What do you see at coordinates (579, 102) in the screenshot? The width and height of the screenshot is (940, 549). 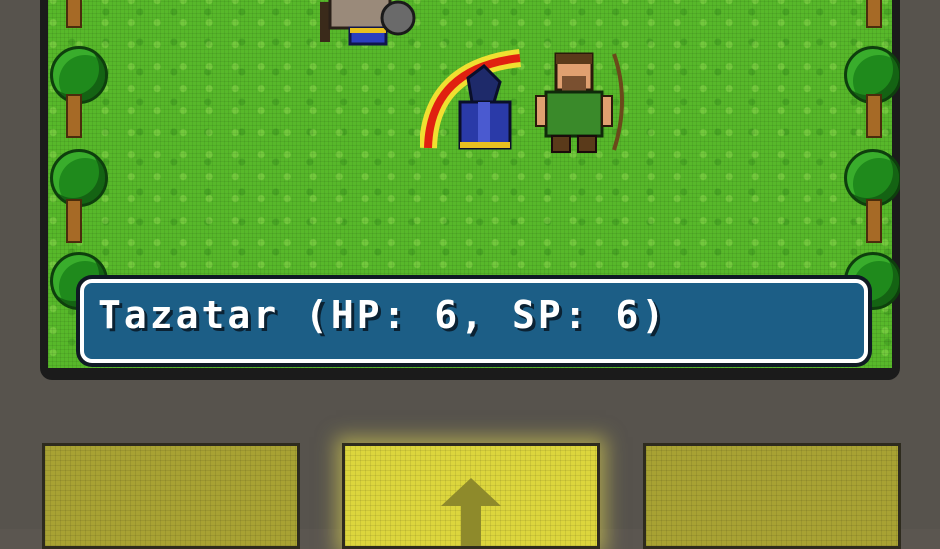 I see `archer-sprite` at bounding box center [579, 102].